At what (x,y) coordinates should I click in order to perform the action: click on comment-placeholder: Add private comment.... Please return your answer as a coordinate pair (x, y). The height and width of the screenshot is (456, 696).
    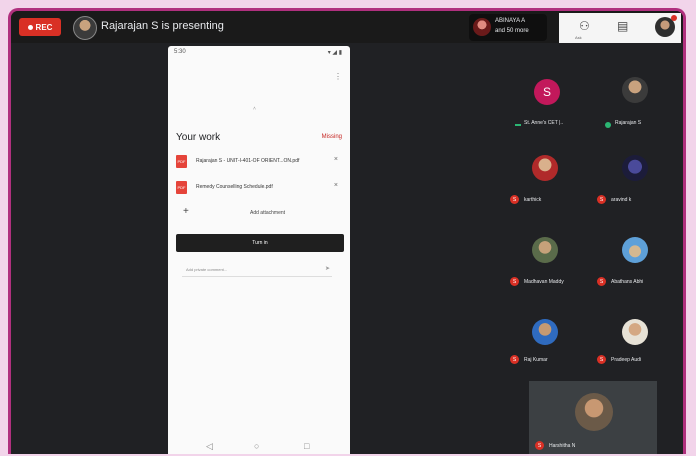
    Looking at the image, I should click on (207, 269).